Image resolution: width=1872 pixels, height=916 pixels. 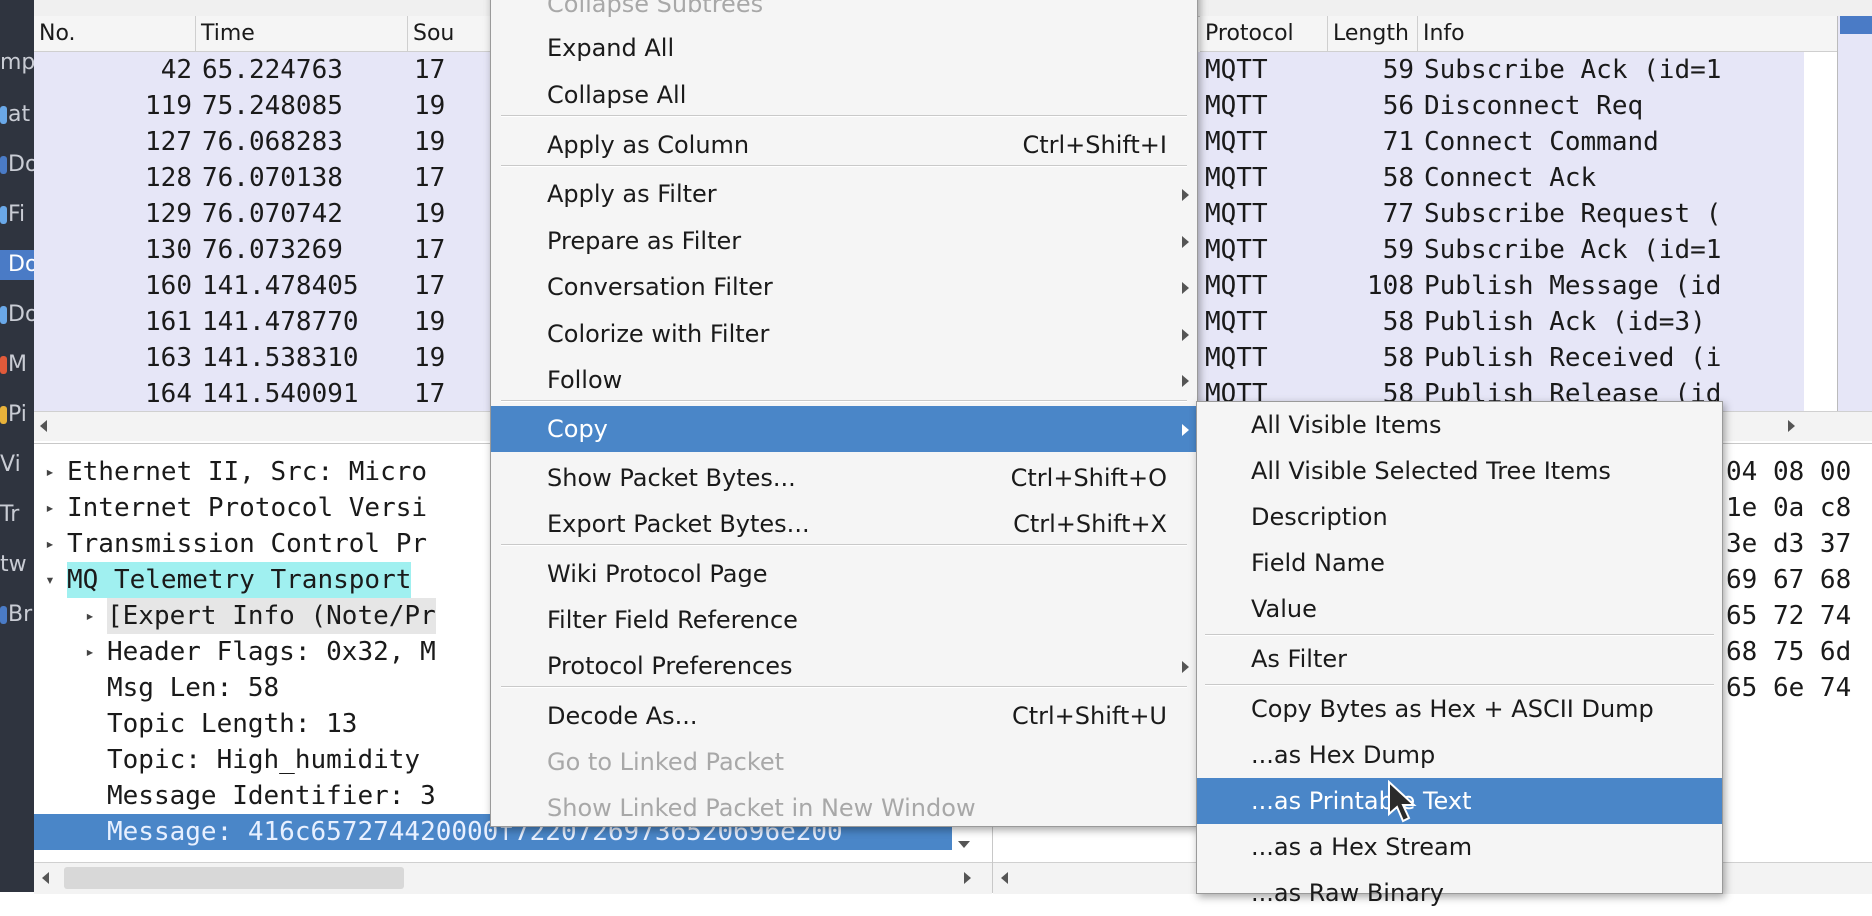 I want to click on launcher-item: Vi, so click(x=17, y=465).